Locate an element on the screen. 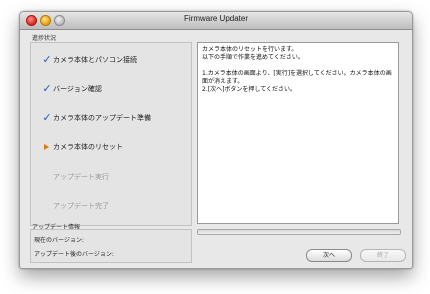  step-item: アップデート完了 is located at coordinates (111, 207).